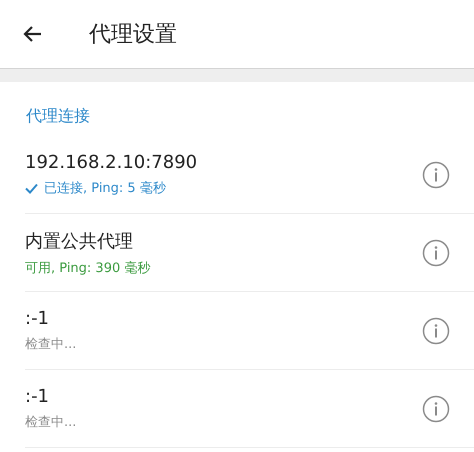 The width and height of the screenshot is (474, 452). I want to click on check-icon, so click(31, 188).